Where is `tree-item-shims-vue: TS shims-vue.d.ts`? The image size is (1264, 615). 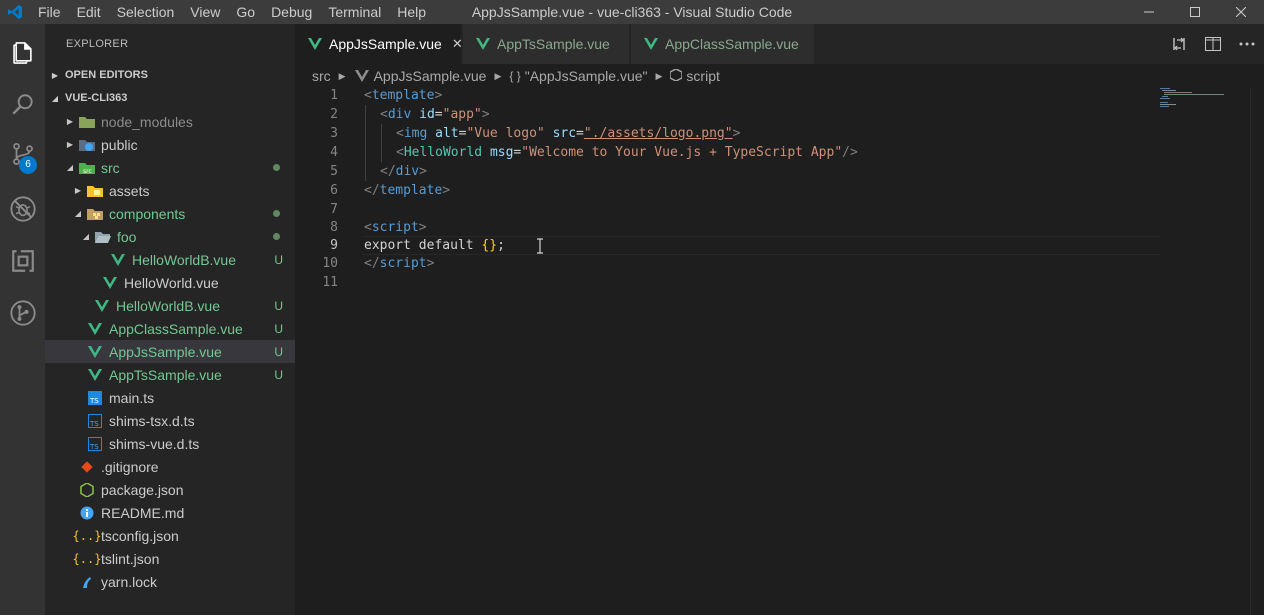
tree-item-shims-vue: TS shims-vue.d.ts is located at coordinates (170, 443).